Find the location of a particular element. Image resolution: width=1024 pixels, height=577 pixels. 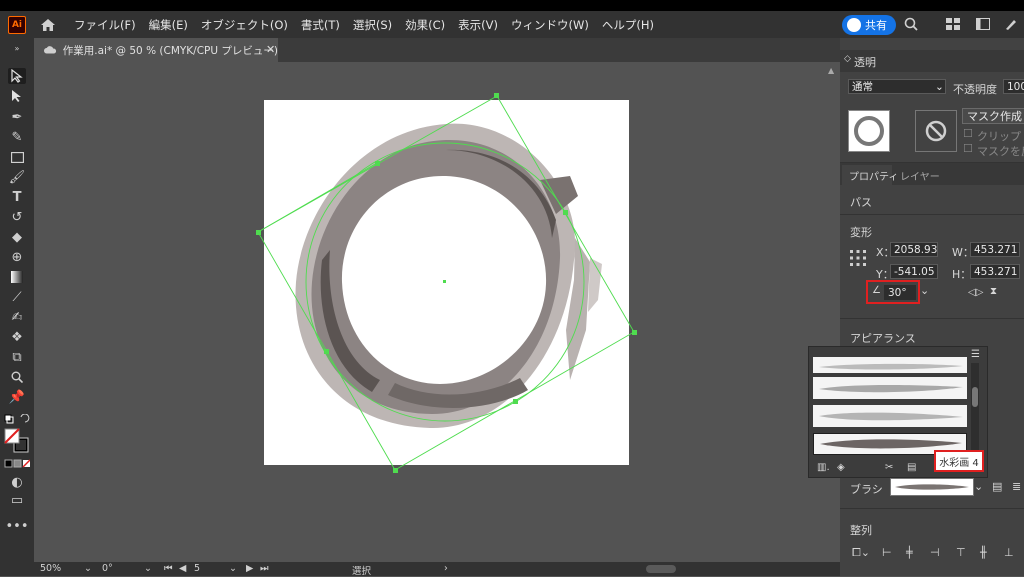

tab-properties: プロパティ is located at coordinates (870, 175).